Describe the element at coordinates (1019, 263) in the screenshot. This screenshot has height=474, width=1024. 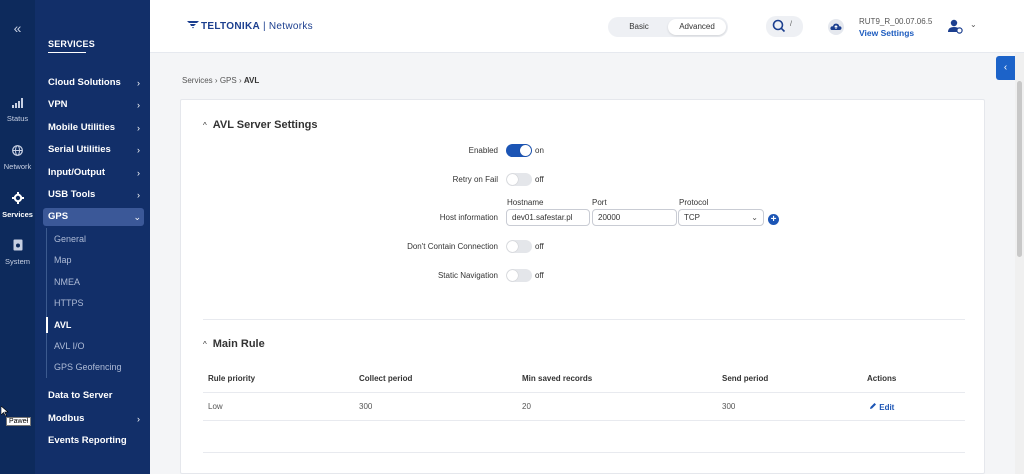
I see `scrollbar` at that location.